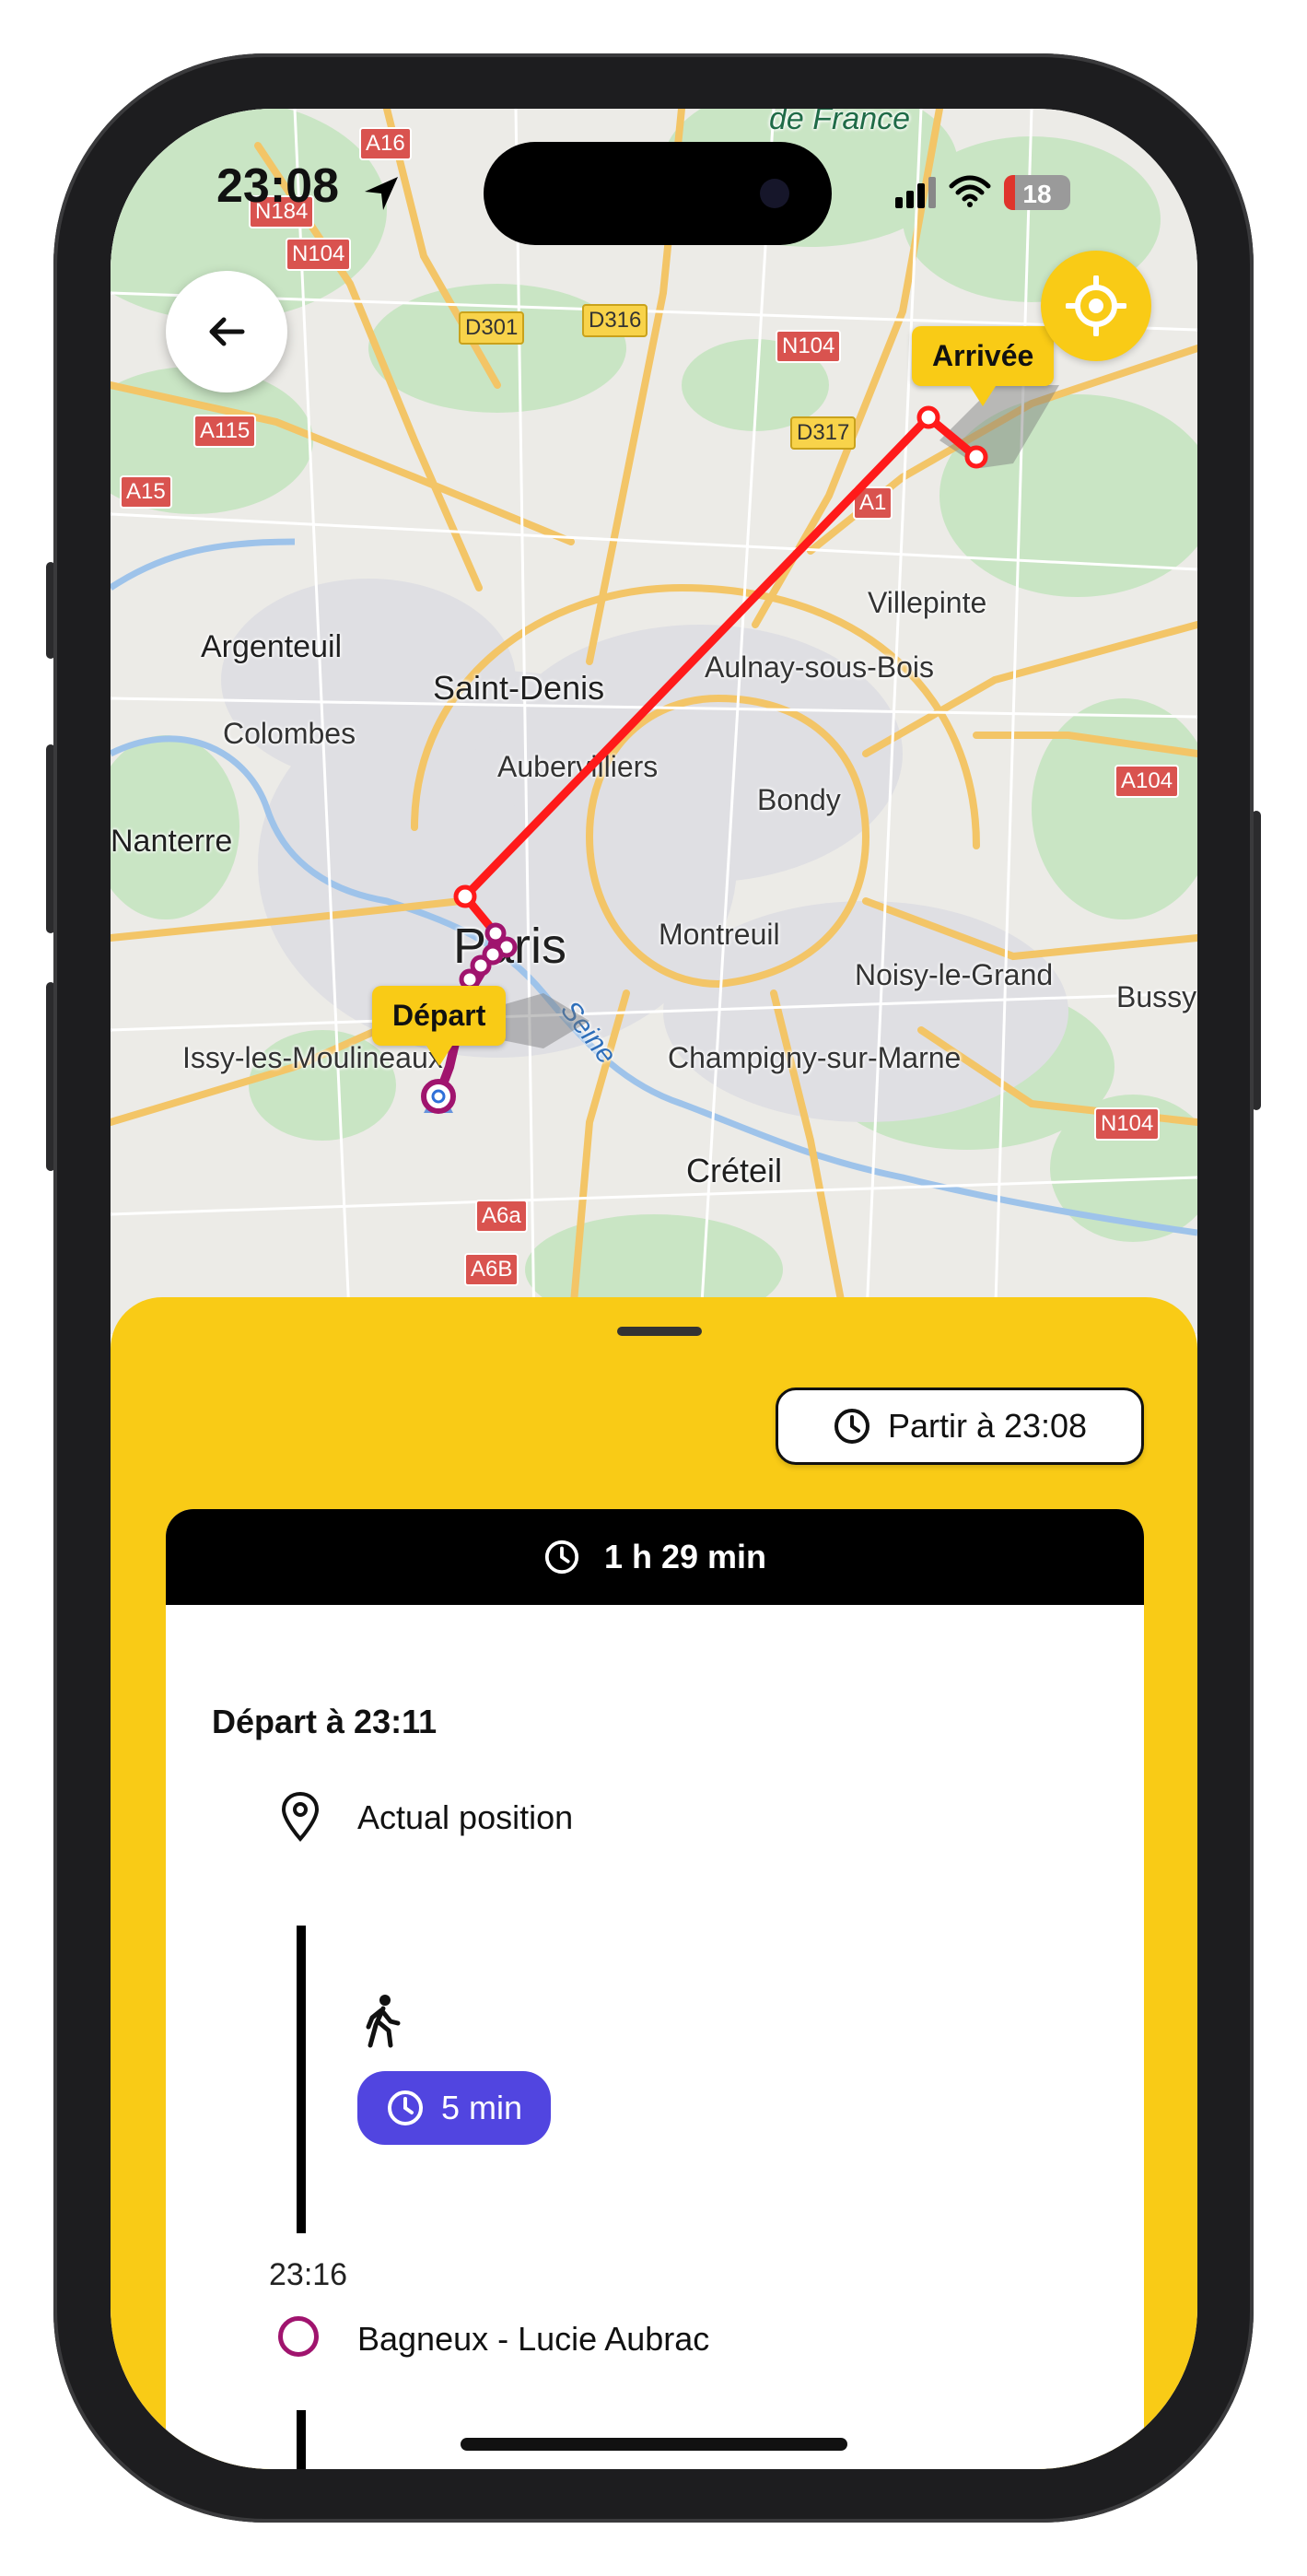 This screenshot has height=2576, width=1307. Describe the element at coordinates (466, 1817) in the screenshot. I see `origin-label: Actual position` at that location.